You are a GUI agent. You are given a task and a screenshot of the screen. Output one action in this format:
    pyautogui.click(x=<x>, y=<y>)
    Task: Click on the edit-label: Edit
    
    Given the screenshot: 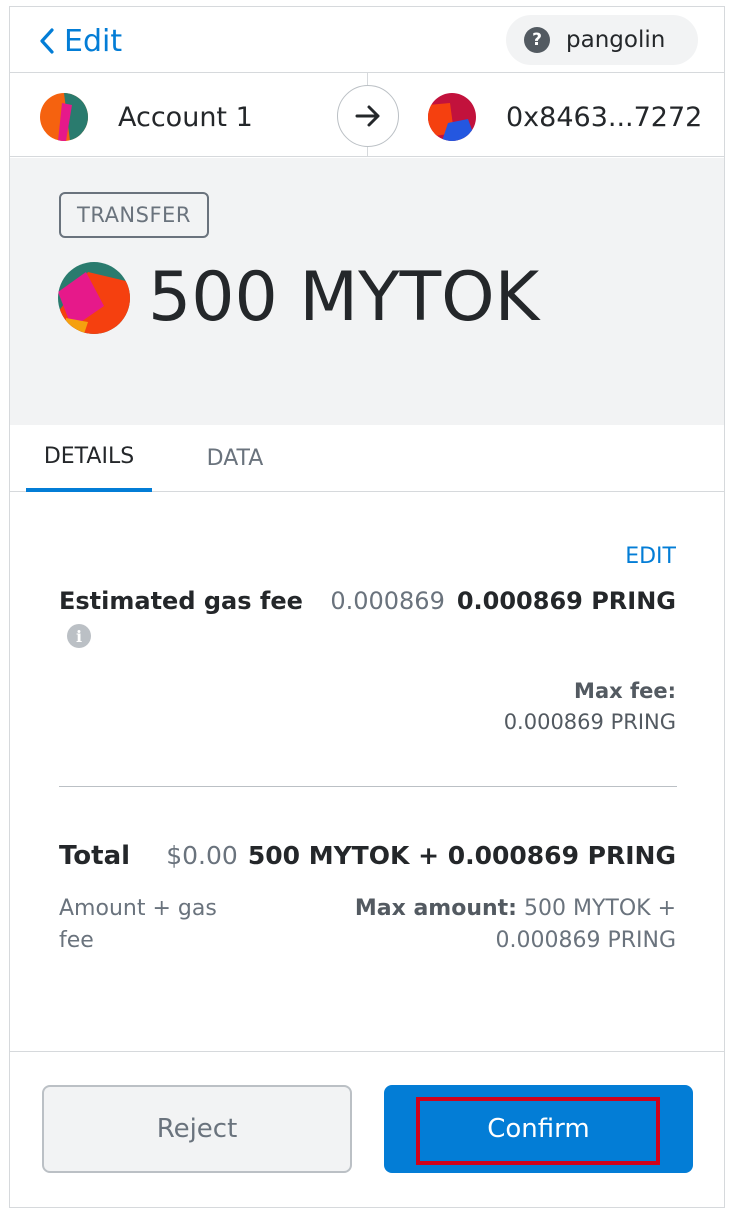 What is the action you would take?
    pyautogui.click(x=93, y=41)
    